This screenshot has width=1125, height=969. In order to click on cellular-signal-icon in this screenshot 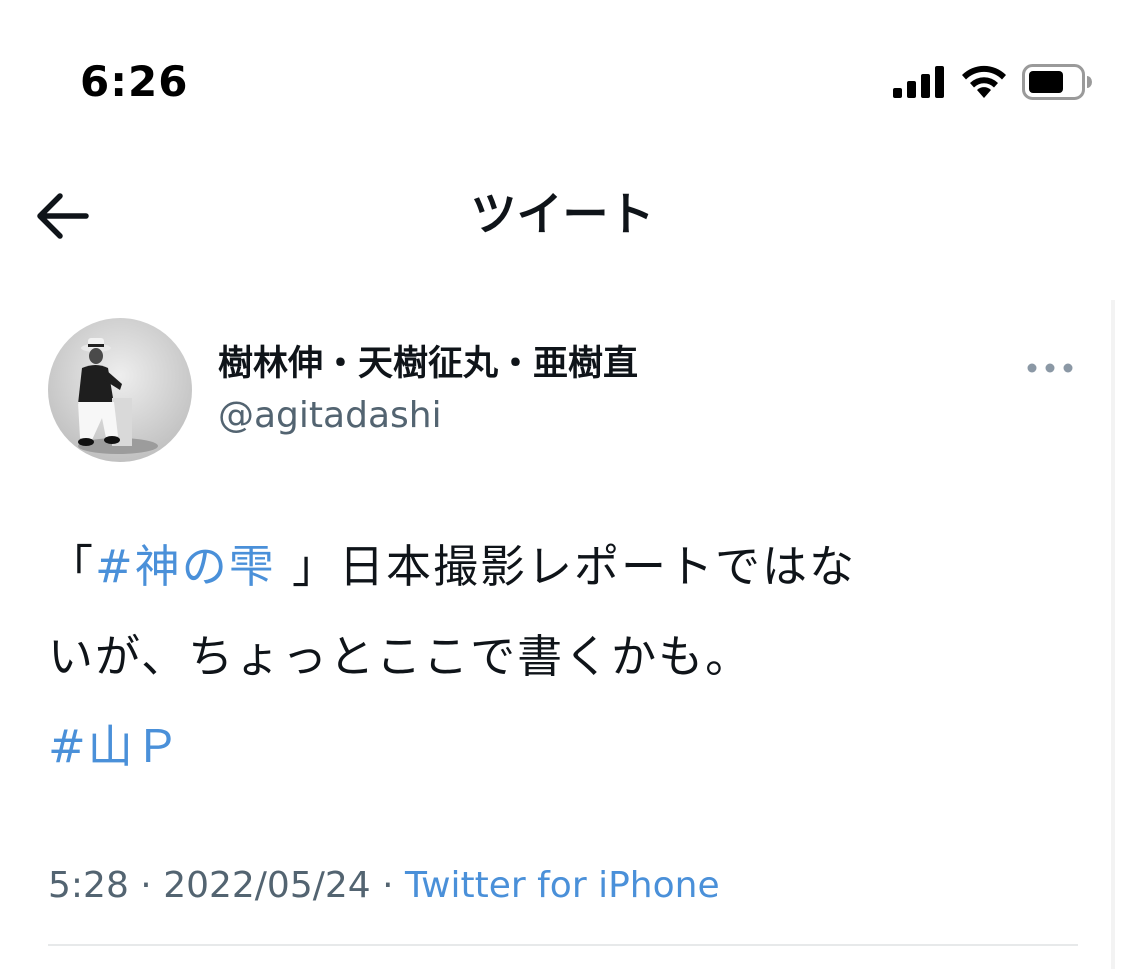, I will do `click(918, 82)`.